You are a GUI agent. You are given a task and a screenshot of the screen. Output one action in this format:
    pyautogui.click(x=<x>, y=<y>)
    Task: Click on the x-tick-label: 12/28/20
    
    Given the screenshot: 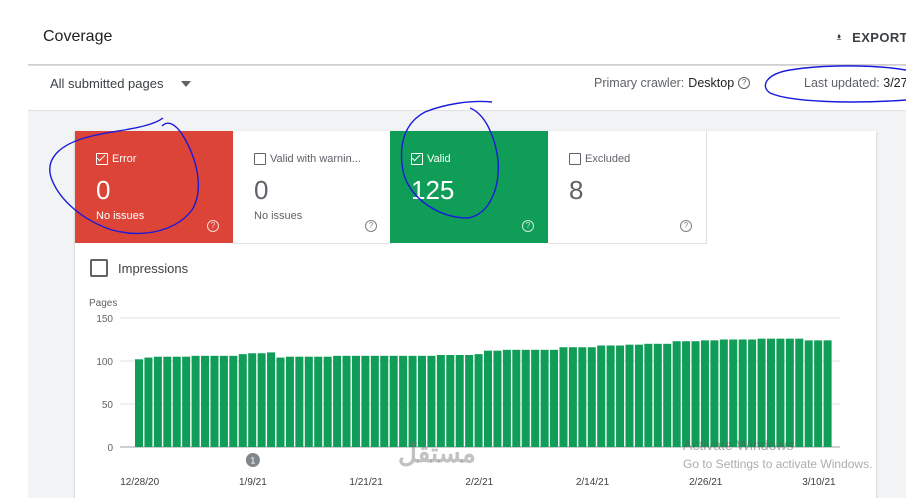 What is the action you would take?
    pyautogui.click(x=139, y=482)
    